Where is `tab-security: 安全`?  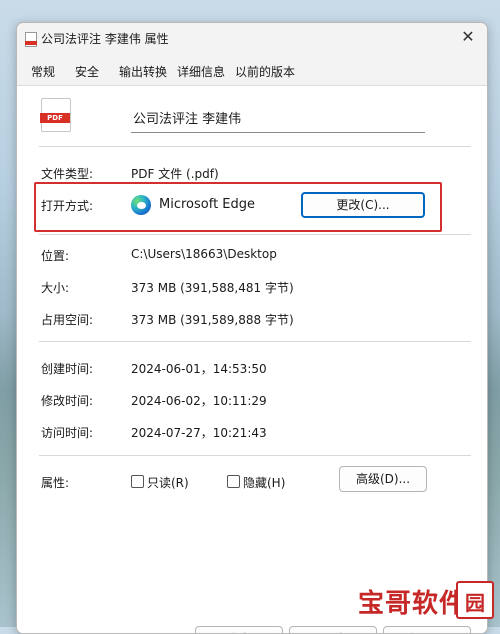 tab-security: 安全 is located at coordinates (87, 71).